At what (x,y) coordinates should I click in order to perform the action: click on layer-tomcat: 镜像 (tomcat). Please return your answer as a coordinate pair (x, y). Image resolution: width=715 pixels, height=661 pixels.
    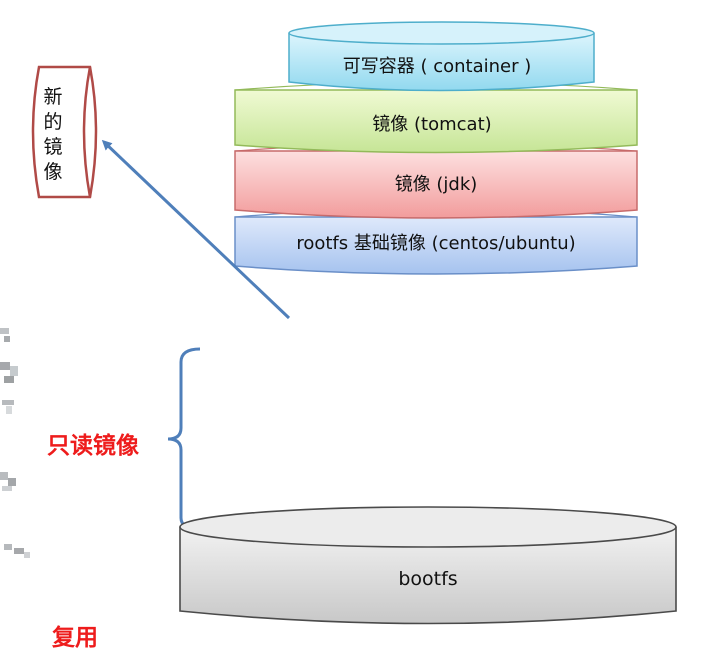
    Looking at the image, I should click on (436, 117).